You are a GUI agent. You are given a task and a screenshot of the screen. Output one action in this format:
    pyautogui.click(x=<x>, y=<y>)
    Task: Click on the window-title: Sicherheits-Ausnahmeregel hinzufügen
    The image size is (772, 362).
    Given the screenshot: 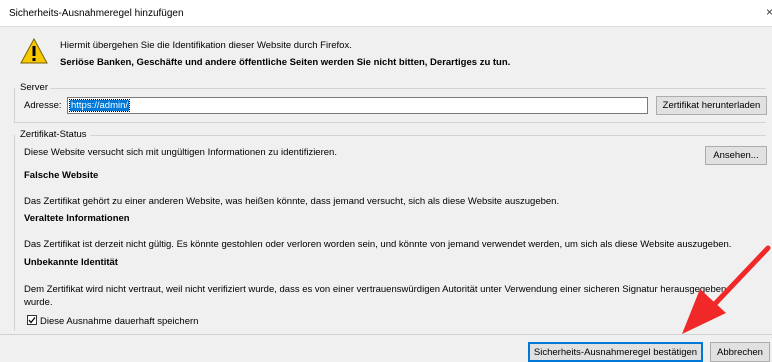 What is the action you would take?
    pyautogui.click(x=96, y=13)
    